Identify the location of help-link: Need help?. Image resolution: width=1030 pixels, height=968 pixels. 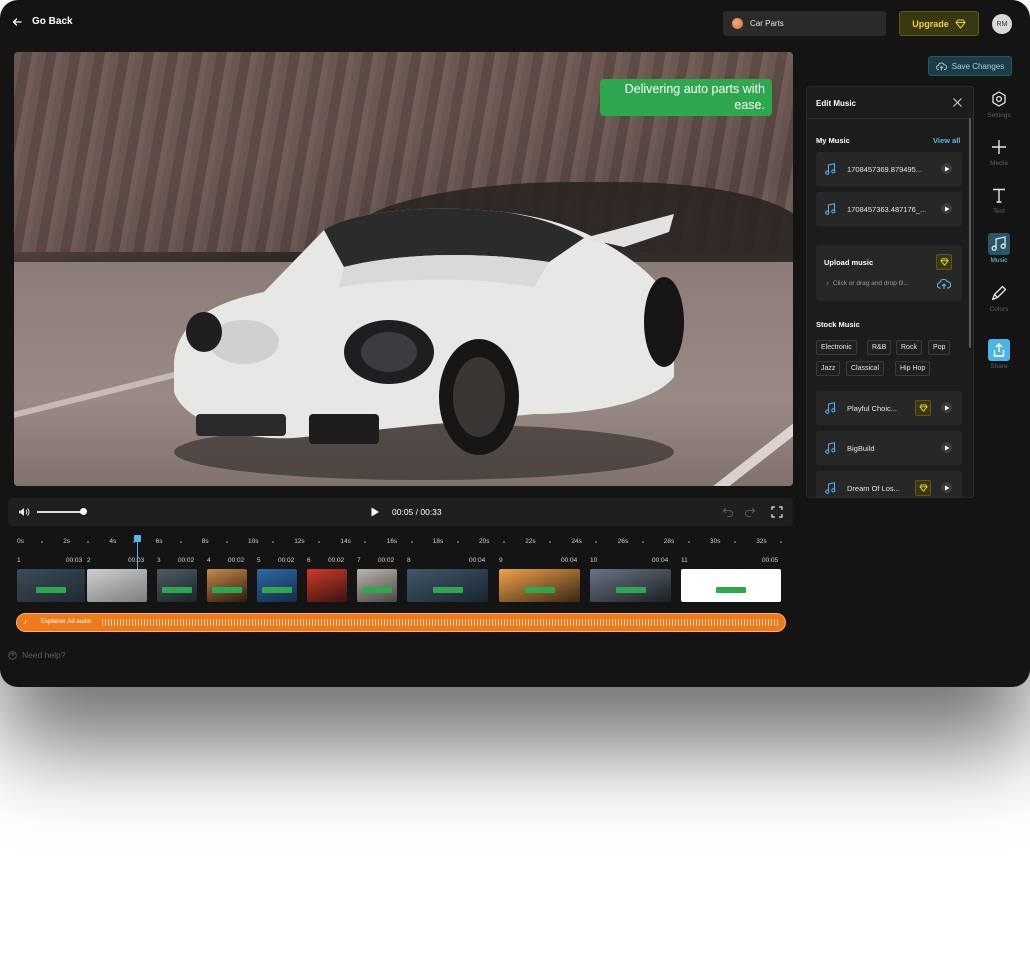
(36, 655).